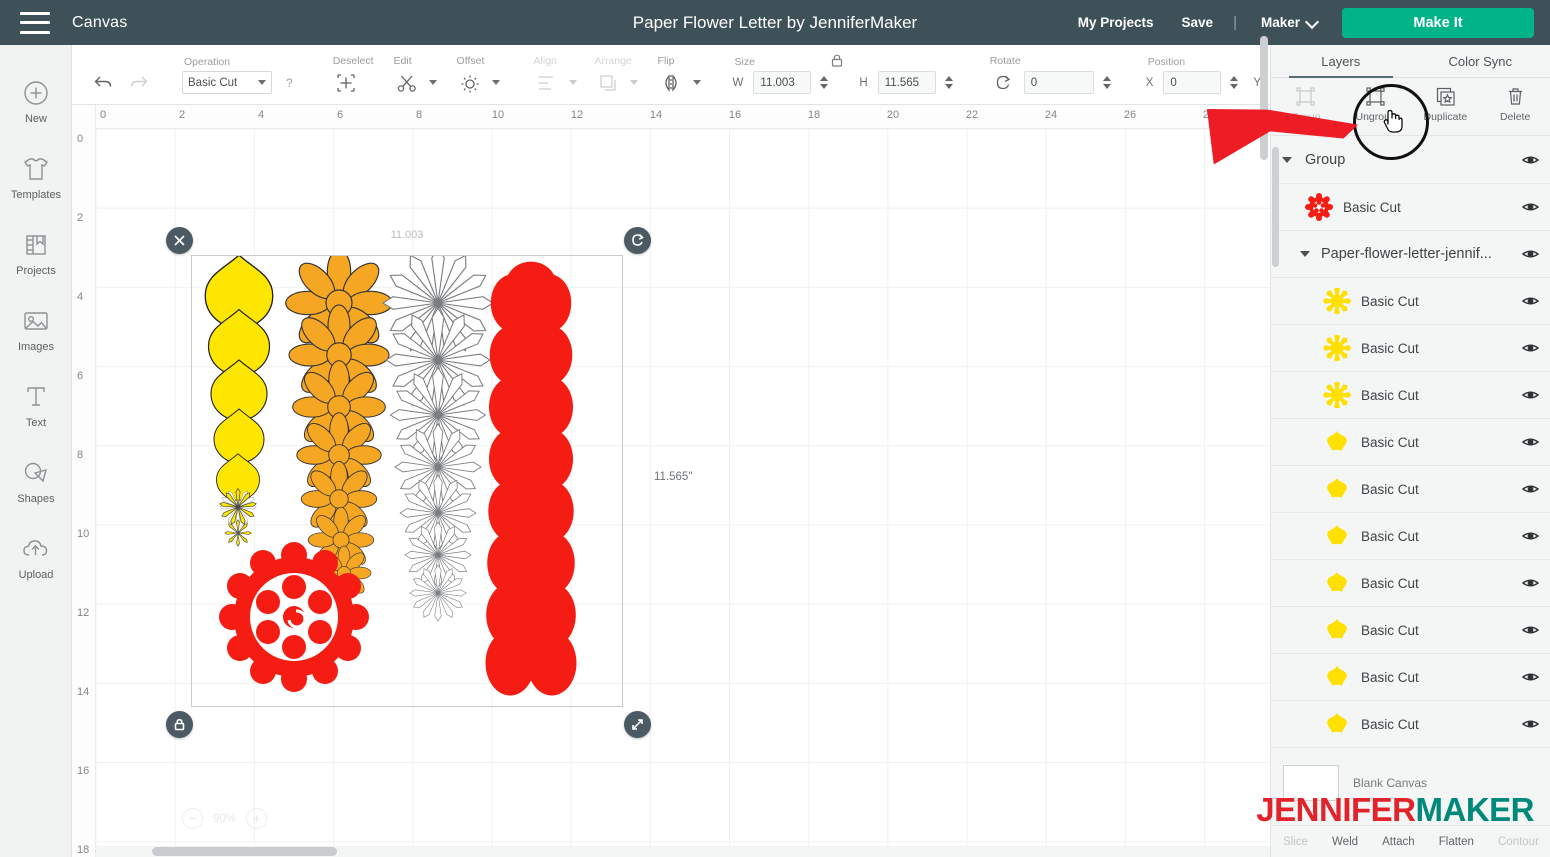 This screenshot has height=857, width=1550. What do you see at coordinates (35, 22) in the screenshot?
I see `hamburger-menu-icon` at bounding box center [35, 22].